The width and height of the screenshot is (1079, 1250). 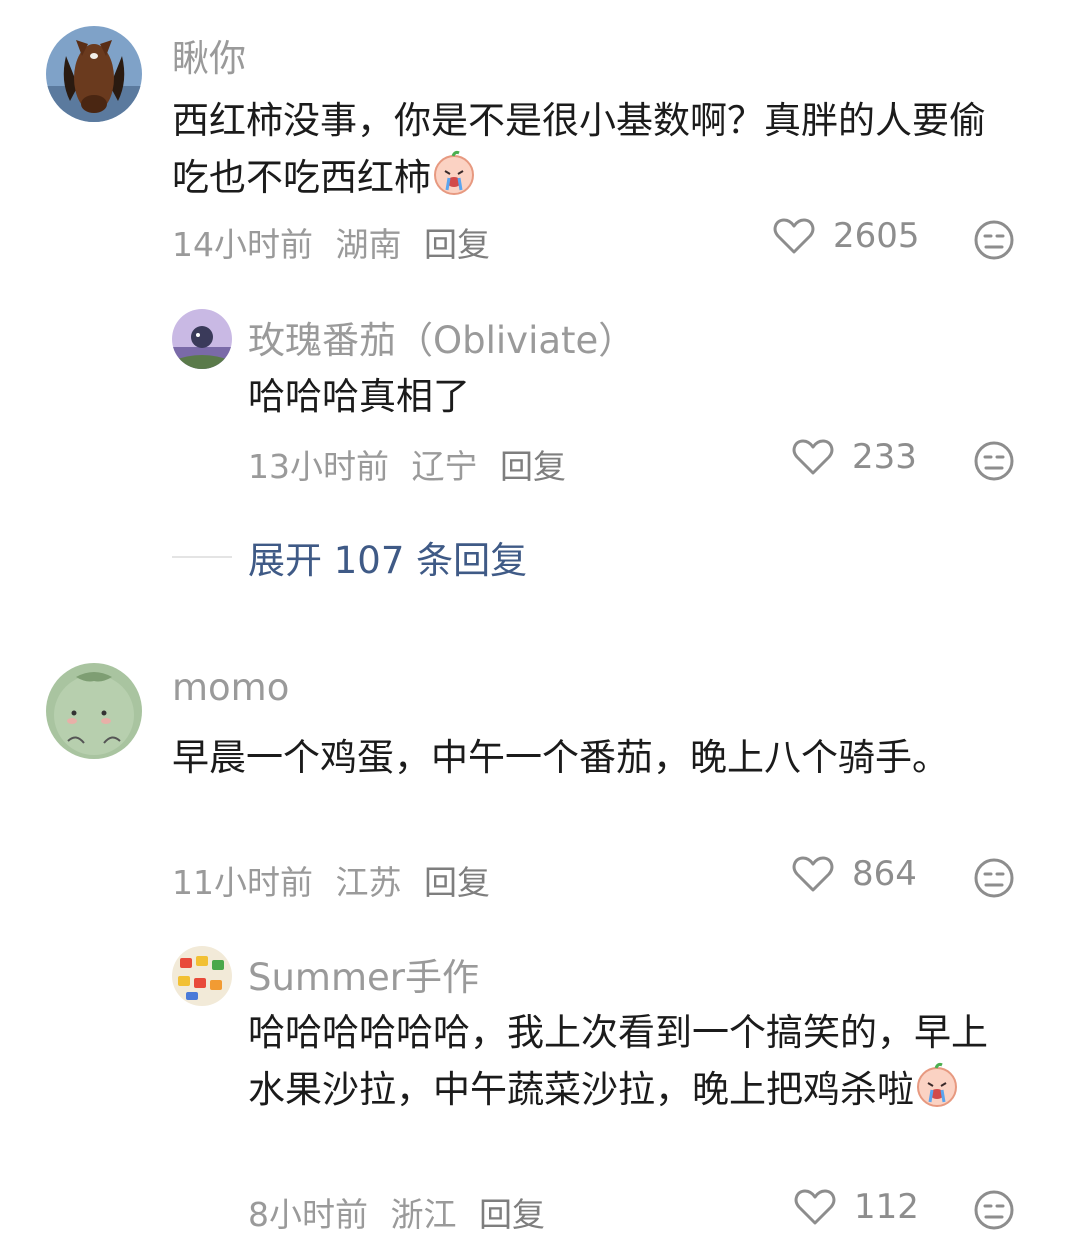 I want to click on comment-time: 14小时前, so click(x=242, y=244).